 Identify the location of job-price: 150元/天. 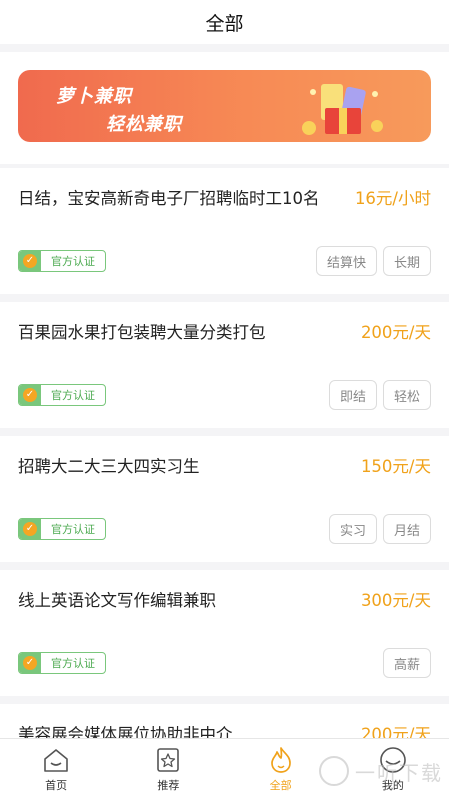
(395, 466).